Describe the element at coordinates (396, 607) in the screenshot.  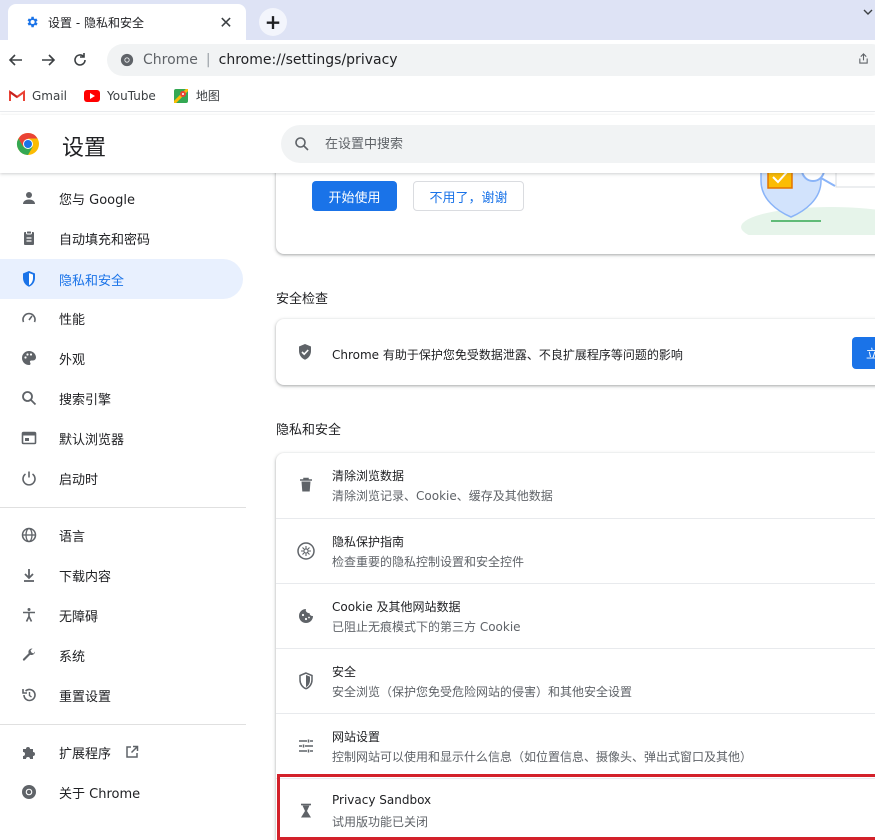
I see `row-title: Cookie 及其他网站数据` at that location.